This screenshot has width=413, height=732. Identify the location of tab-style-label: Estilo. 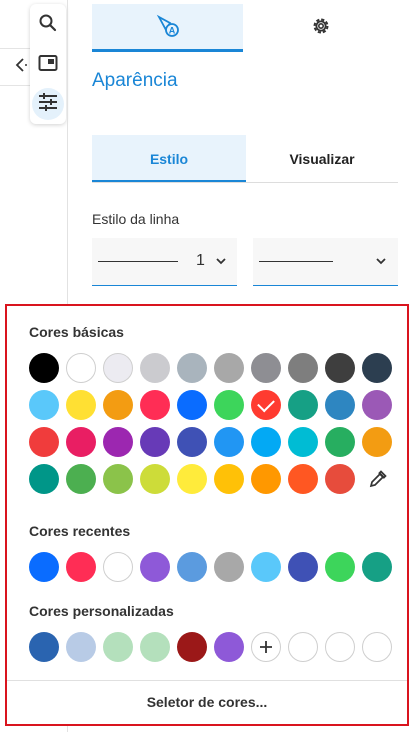
(169, 159).